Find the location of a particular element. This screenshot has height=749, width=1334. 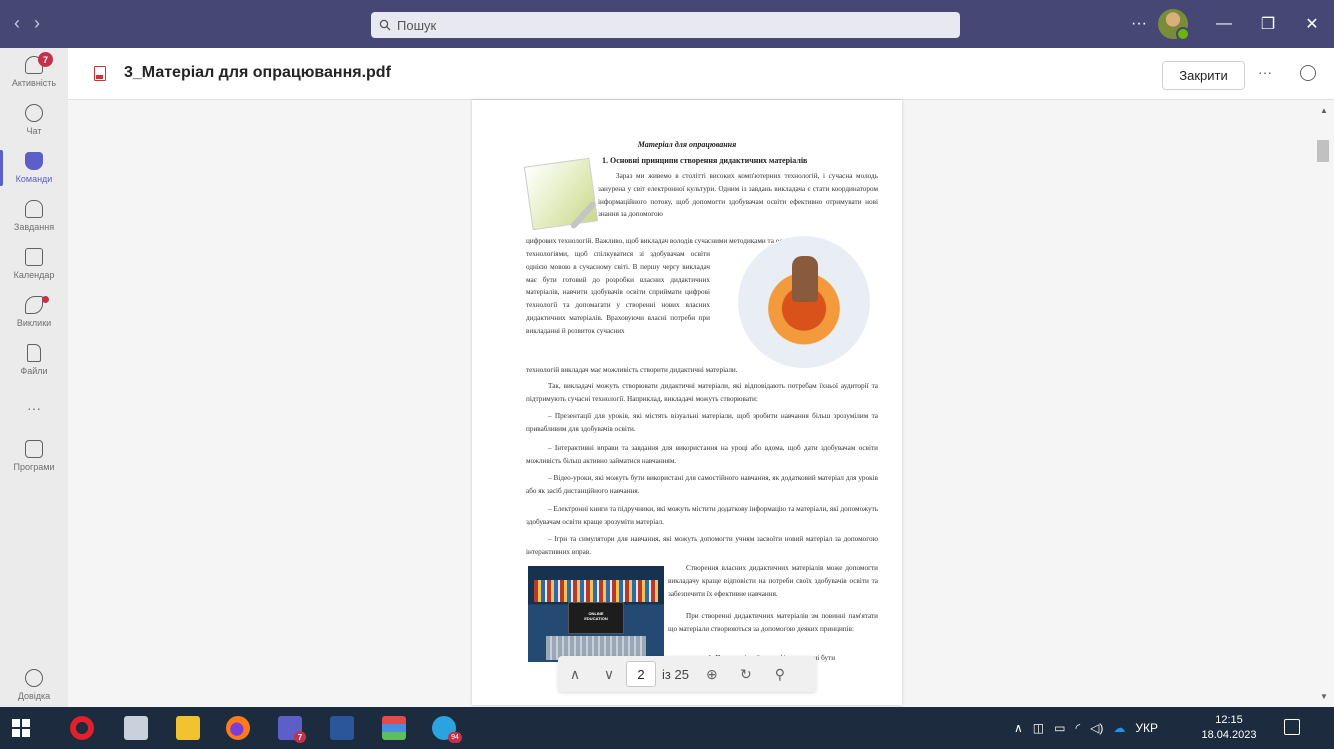

rail-label: Чат is located at coordinates (34, 131).